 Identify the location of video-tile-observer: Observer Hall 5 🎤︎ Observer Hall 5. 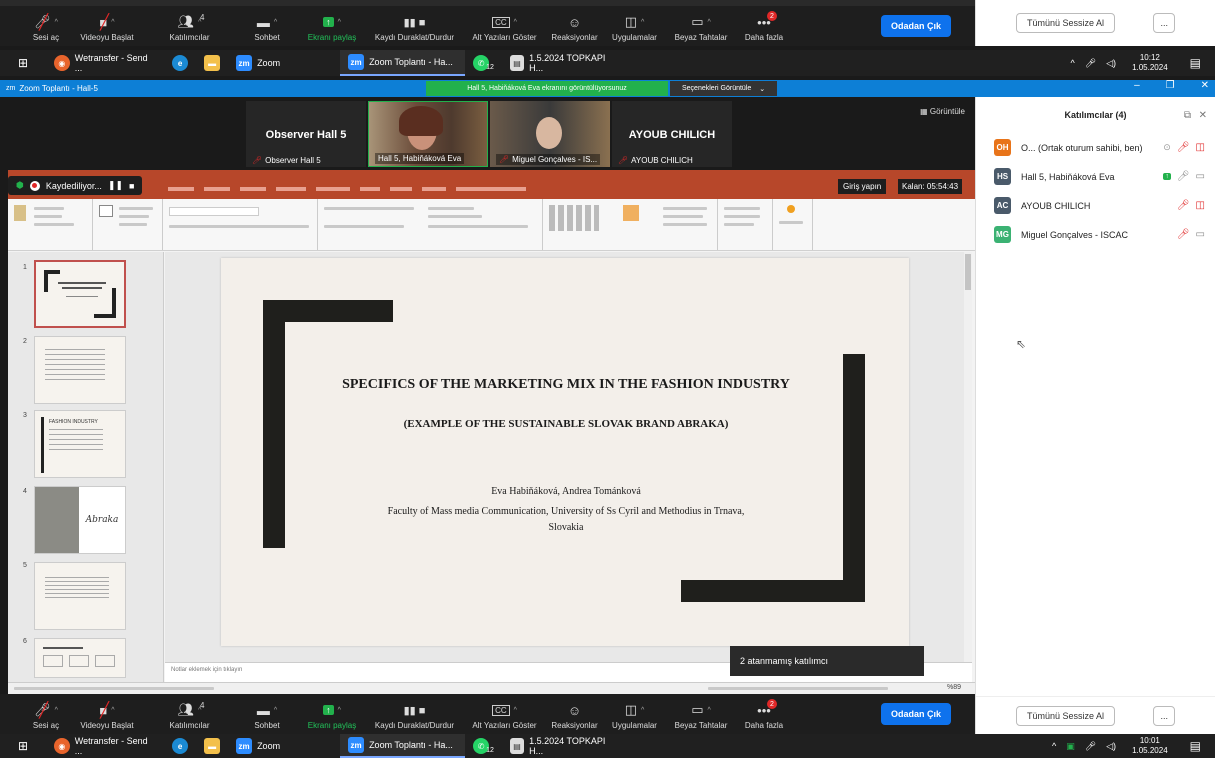
(306, 134).